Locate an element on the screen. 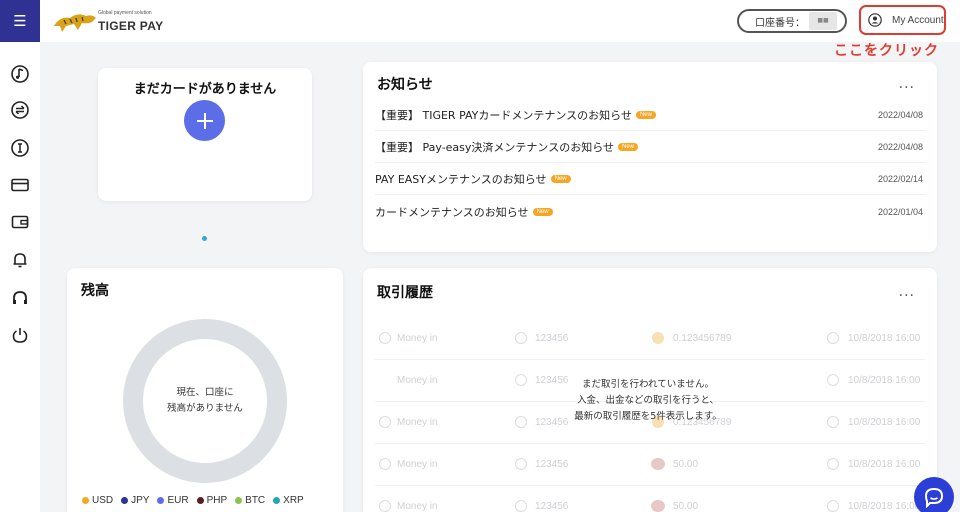  account-number-pill: 口座番号： ■■ is located at coordinates (792, 21).